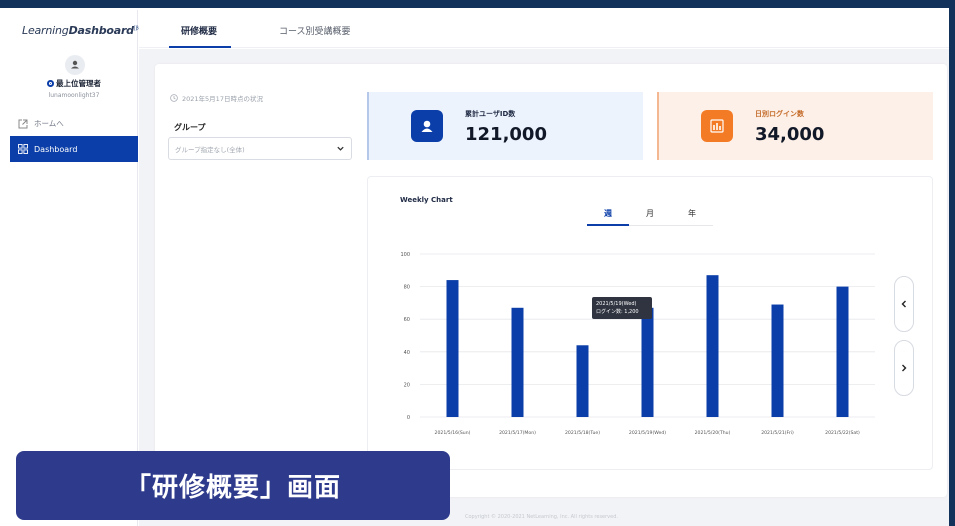 The image size is (955, 526). I want to click on period-tabs: 週 月 年, so click(650, 216).